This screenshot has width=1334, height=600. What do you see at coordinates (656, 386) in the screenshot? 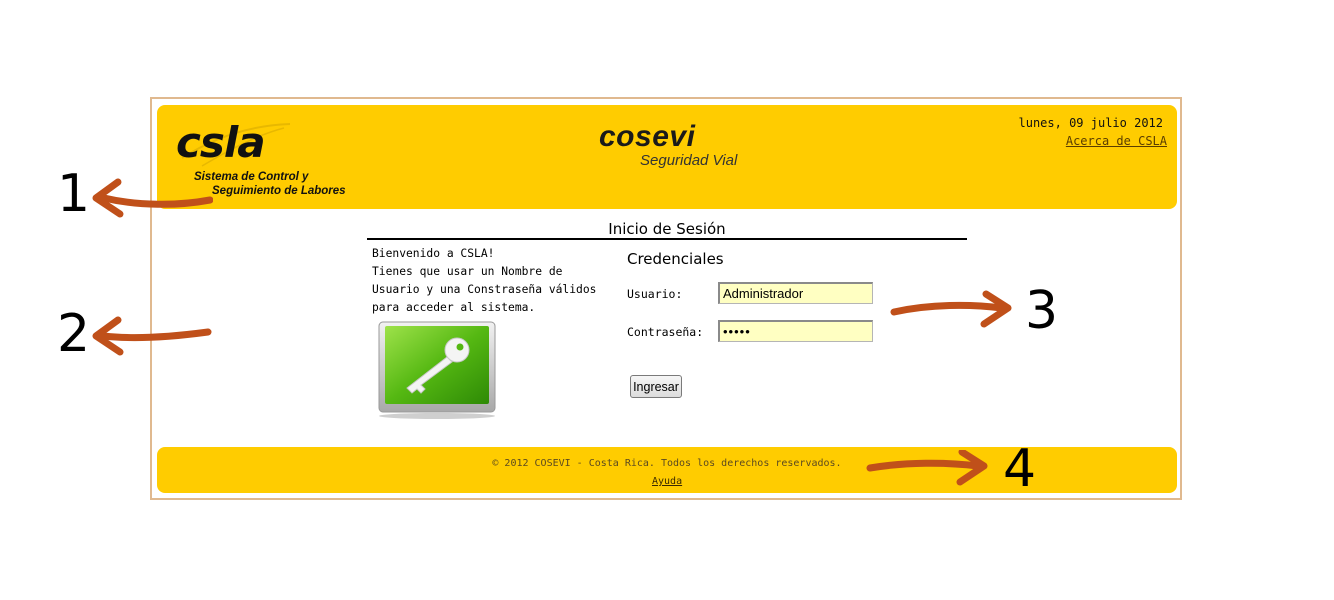
I see `login-button: Ingresar` at bounding box center [656, 386].